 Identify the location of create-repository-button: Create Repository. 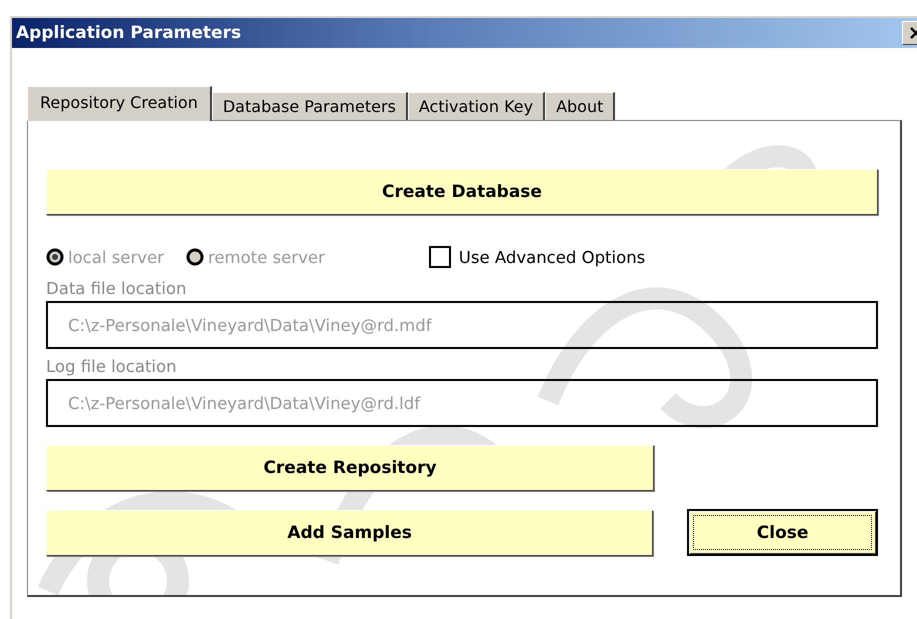
(350, 468).